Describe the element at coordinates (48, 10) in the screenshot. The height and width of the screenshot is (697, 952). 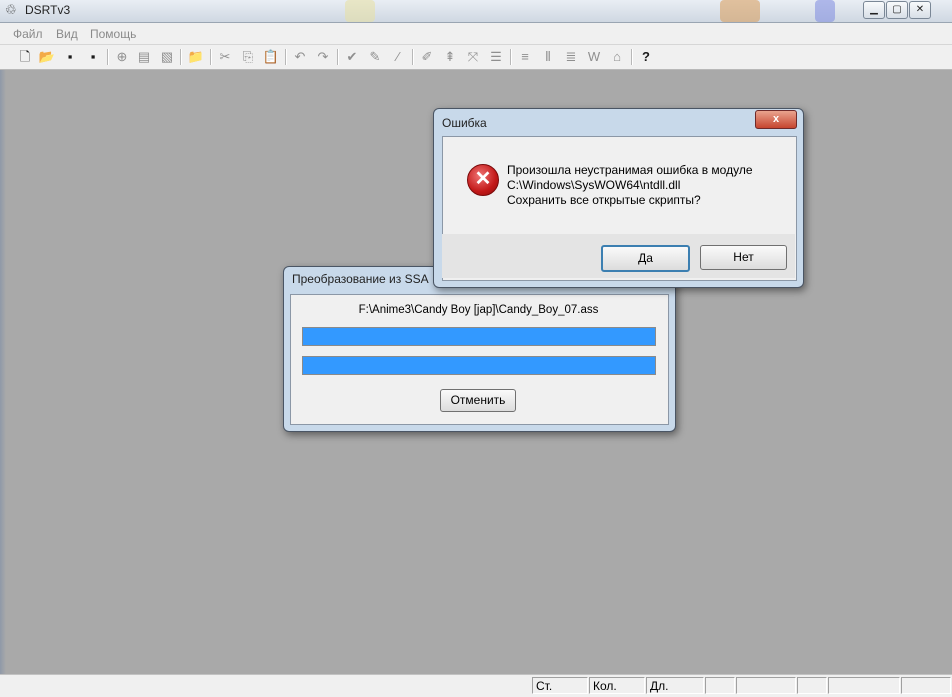
I see `window-title: DSRTv3` at that location.